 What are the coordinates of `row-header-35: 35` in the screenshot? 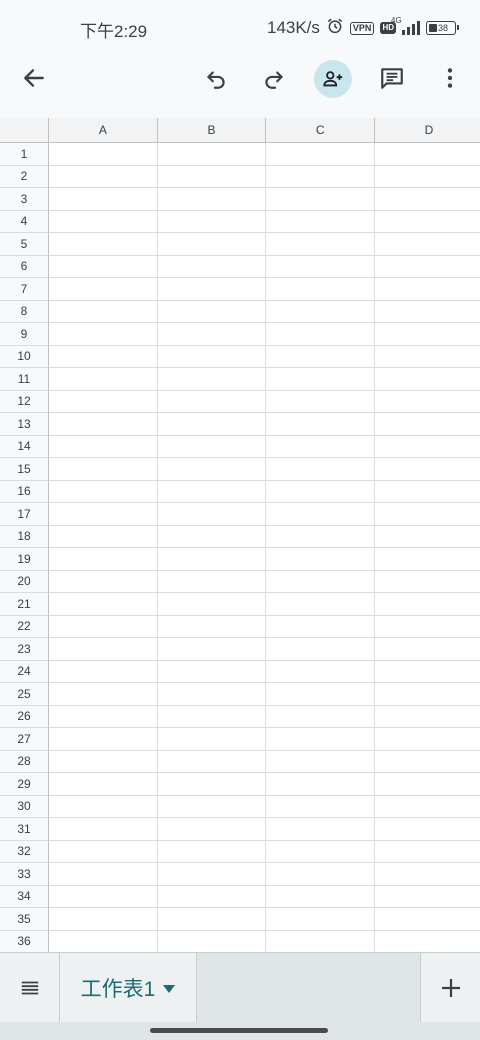 It's located at (24, 919).